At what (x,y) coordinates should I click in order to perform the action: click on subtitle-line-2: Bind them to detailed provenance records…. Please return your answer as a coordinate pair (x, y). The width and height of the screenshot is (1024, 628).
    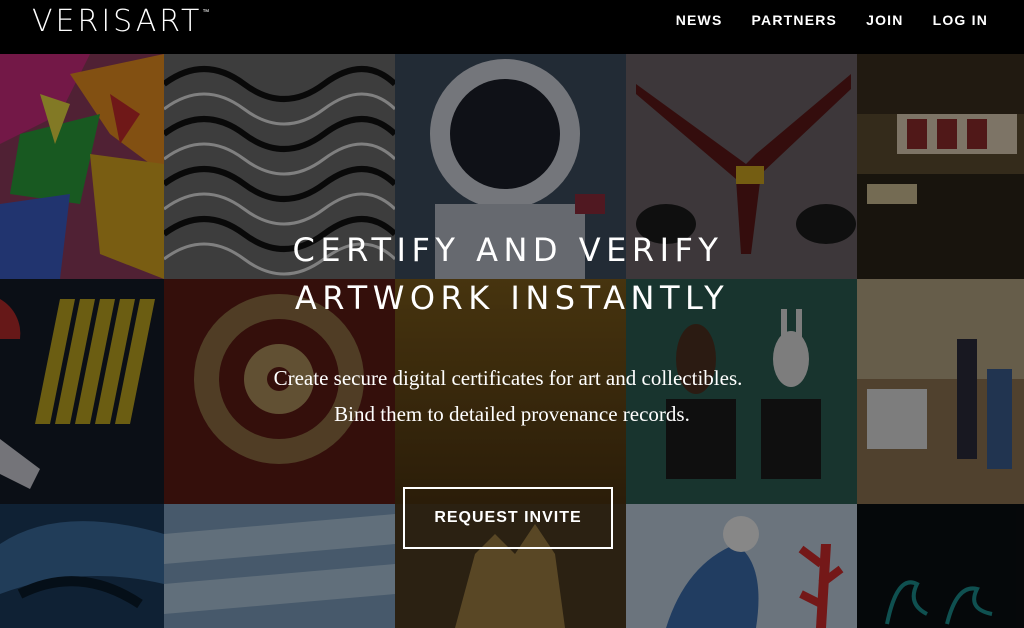
    Looking at the image, I should click on (512, 414).